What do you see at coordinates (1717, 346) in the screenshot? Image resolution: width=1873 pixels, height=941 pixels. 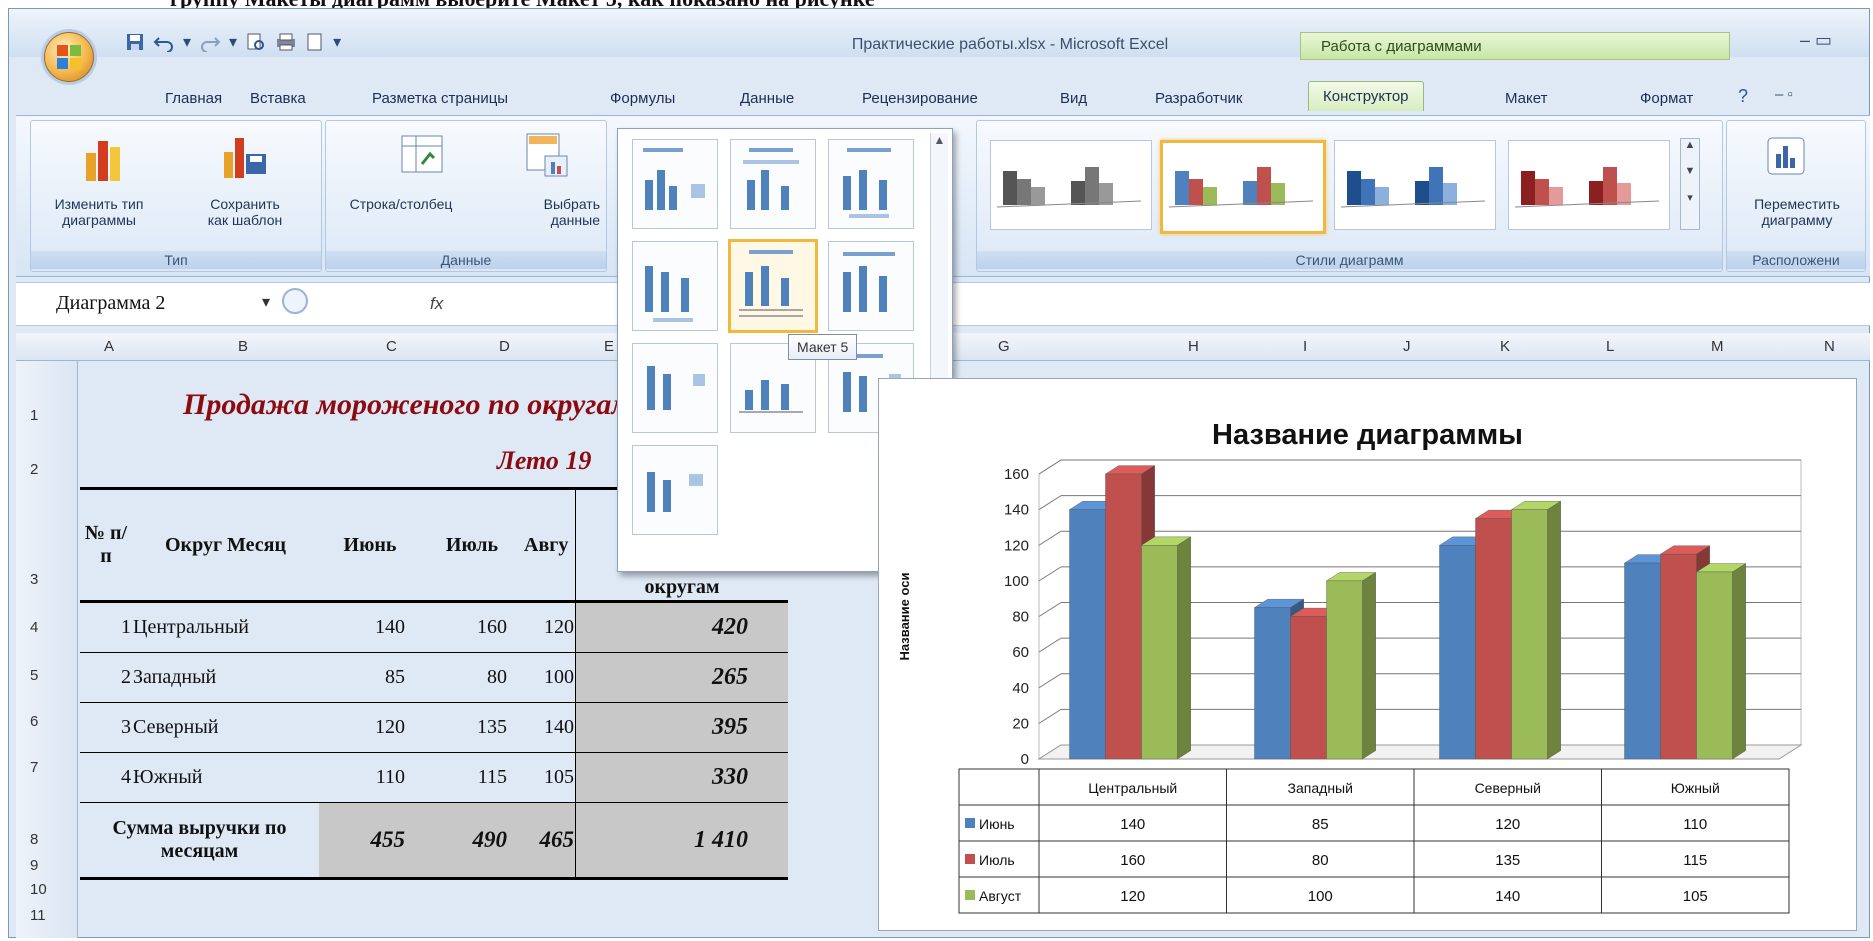 I see `column-header-m: M` at bounding box center [1717, 346].